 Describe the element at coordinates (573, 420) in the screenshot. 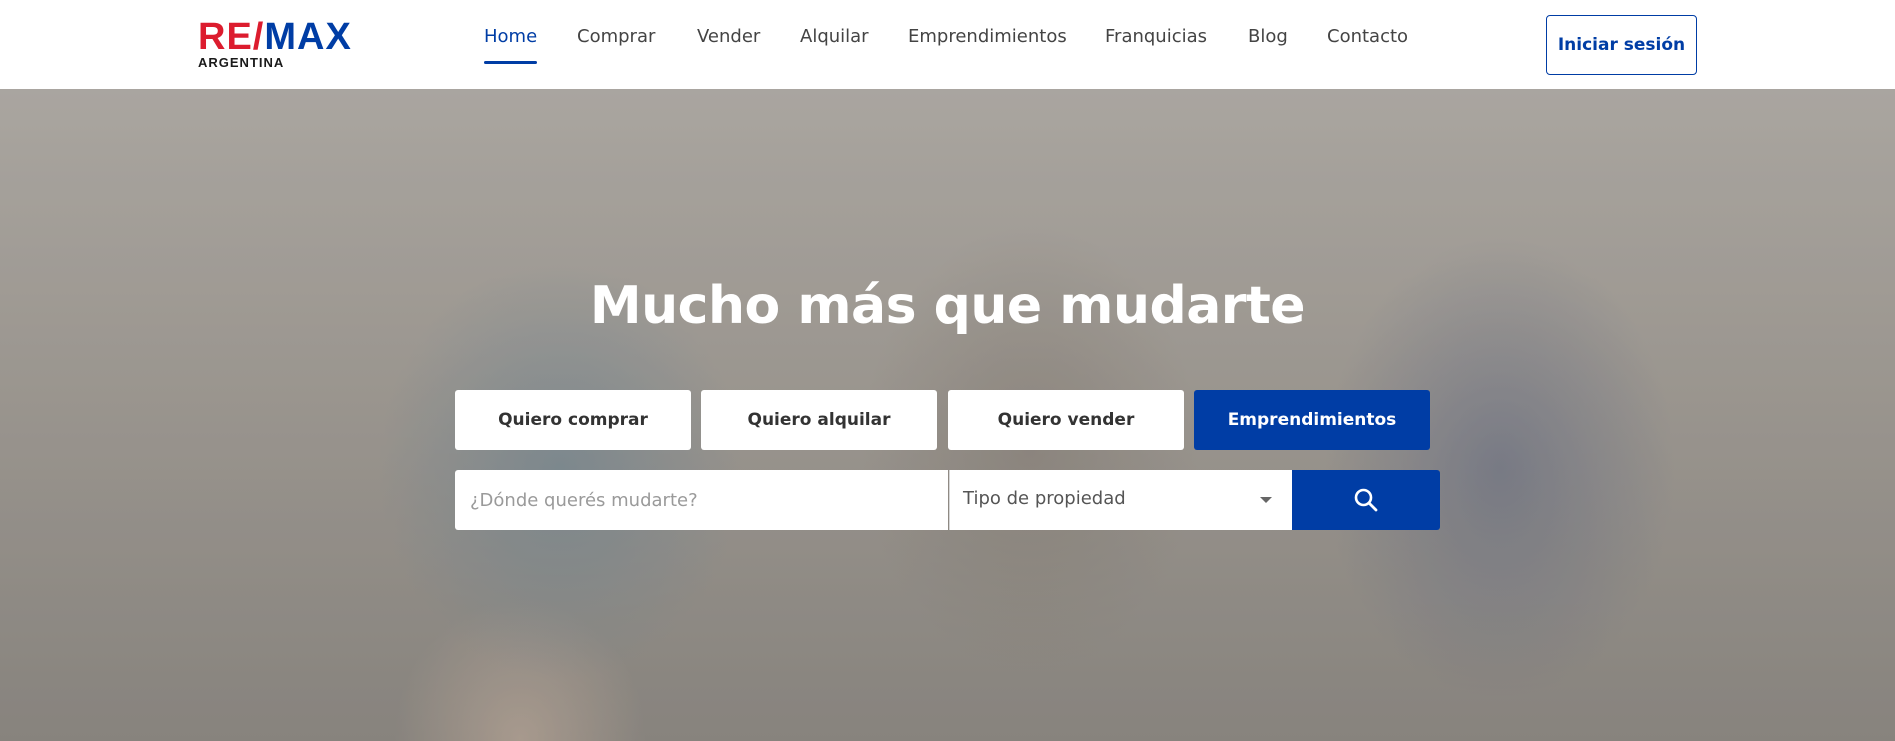

I see `tab-quiero-comprar: Quiero comprar` at that location.